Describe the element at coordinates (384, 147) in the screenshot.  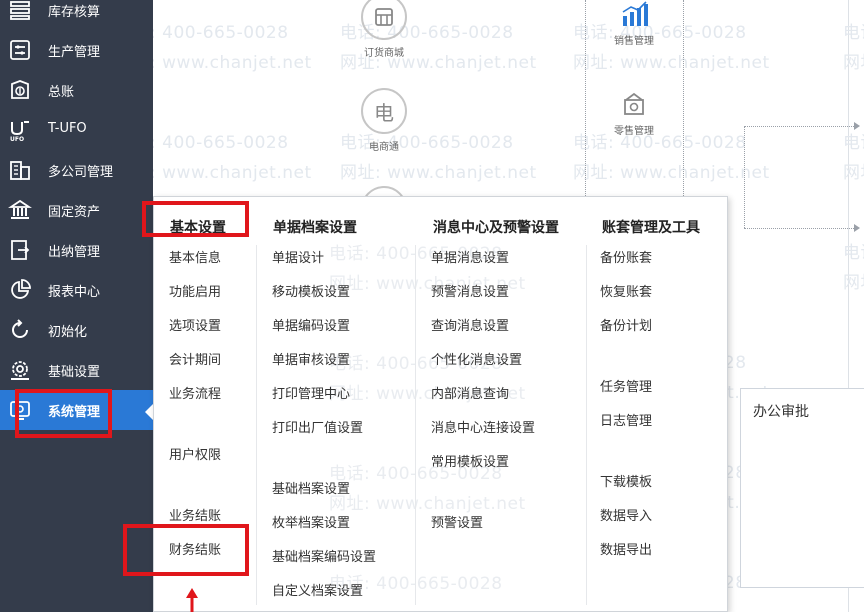
I see `tile-label: 电商通` at that location.